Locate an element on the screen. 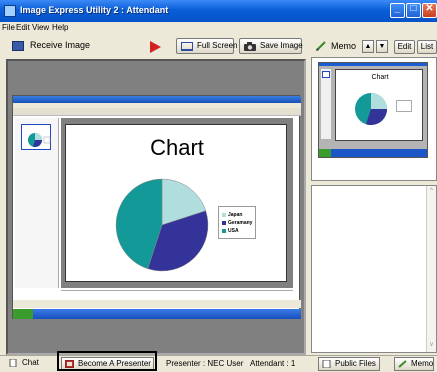  minimize-icon: _ is located at coordinates (397, 8).